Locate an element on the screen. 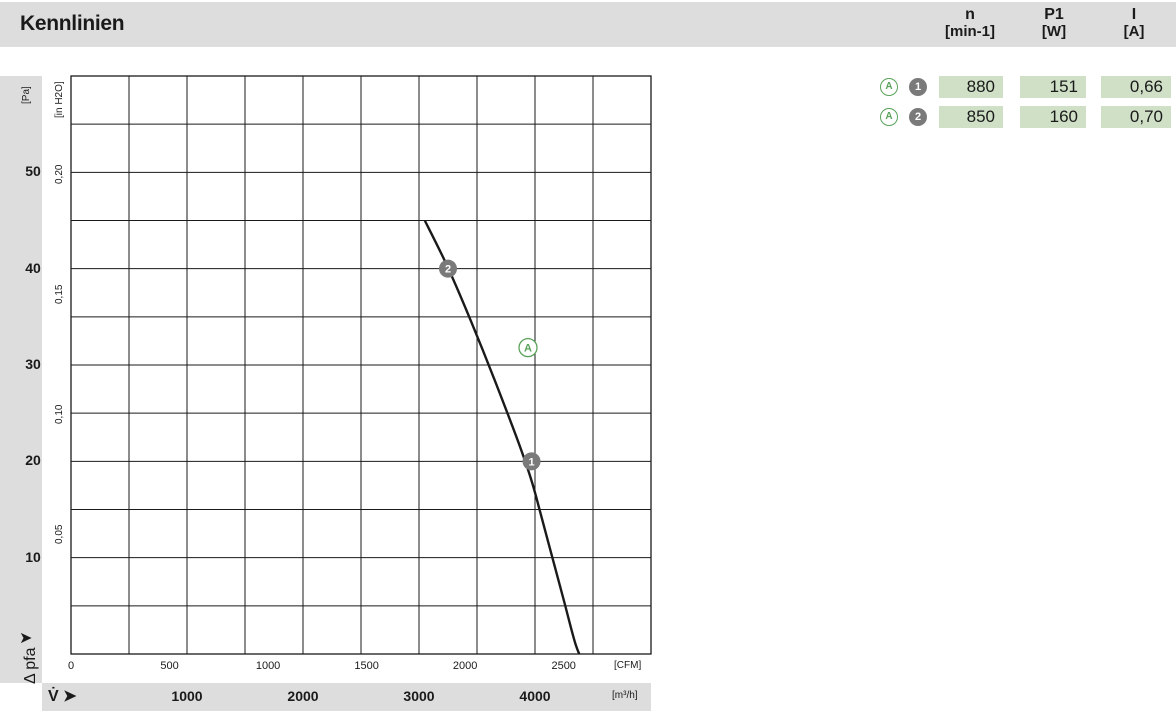 The height and width of the screenshot is (721, 1176). operating-point-2-label: 2 is located at coordinates (448, 270).